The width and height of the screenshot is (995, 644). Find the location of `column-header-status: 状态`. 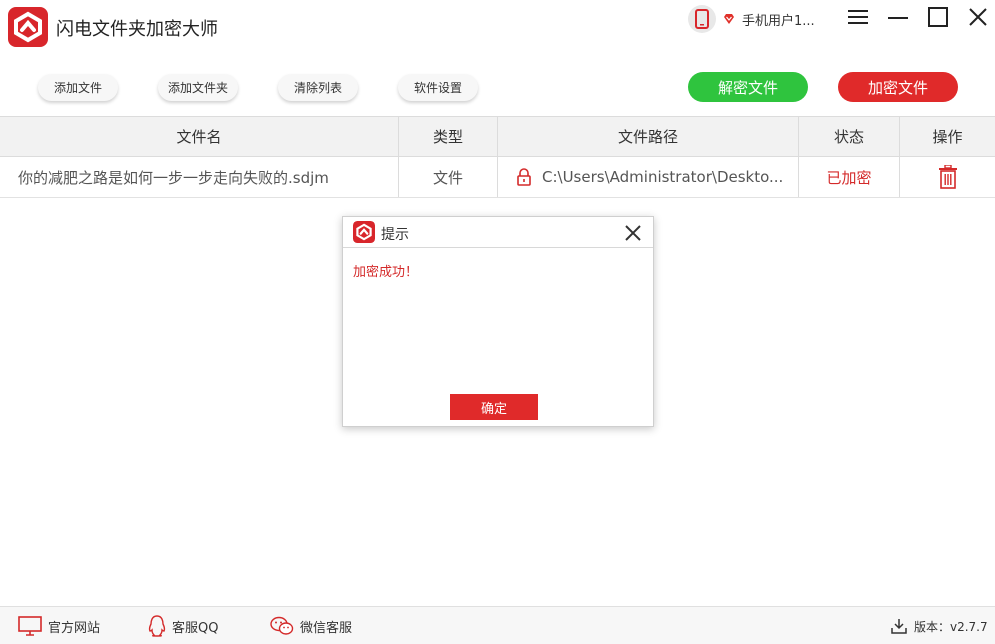

column-header-status: 状态 is located at coordinates (849, 136).